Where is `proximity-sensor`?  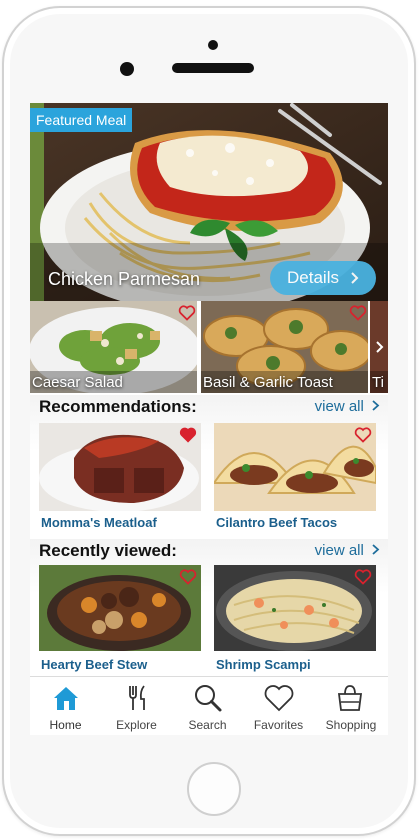 proximity-sensor is located at coordinates (127, 69).